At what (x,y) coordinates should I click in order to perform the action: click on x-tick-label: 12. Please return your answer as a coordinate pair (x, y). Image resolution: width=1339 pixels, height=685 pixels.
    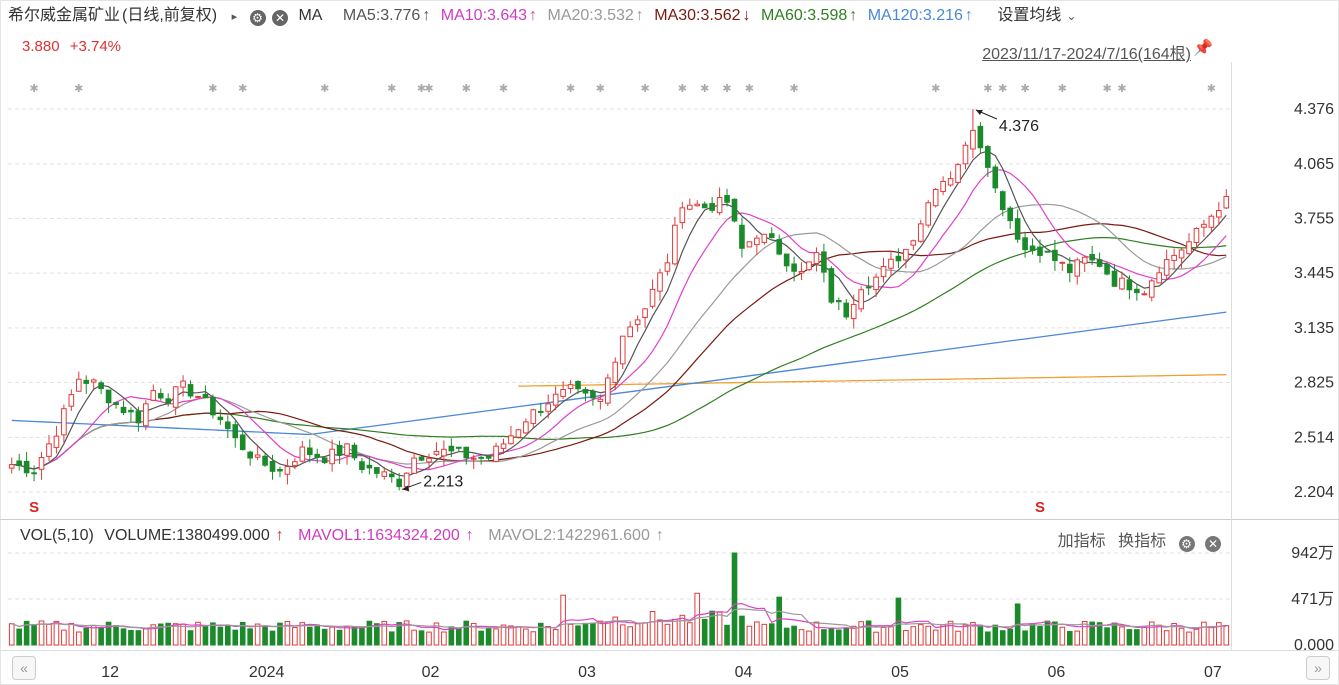
    Looking at the image, I should click on (110, 672).